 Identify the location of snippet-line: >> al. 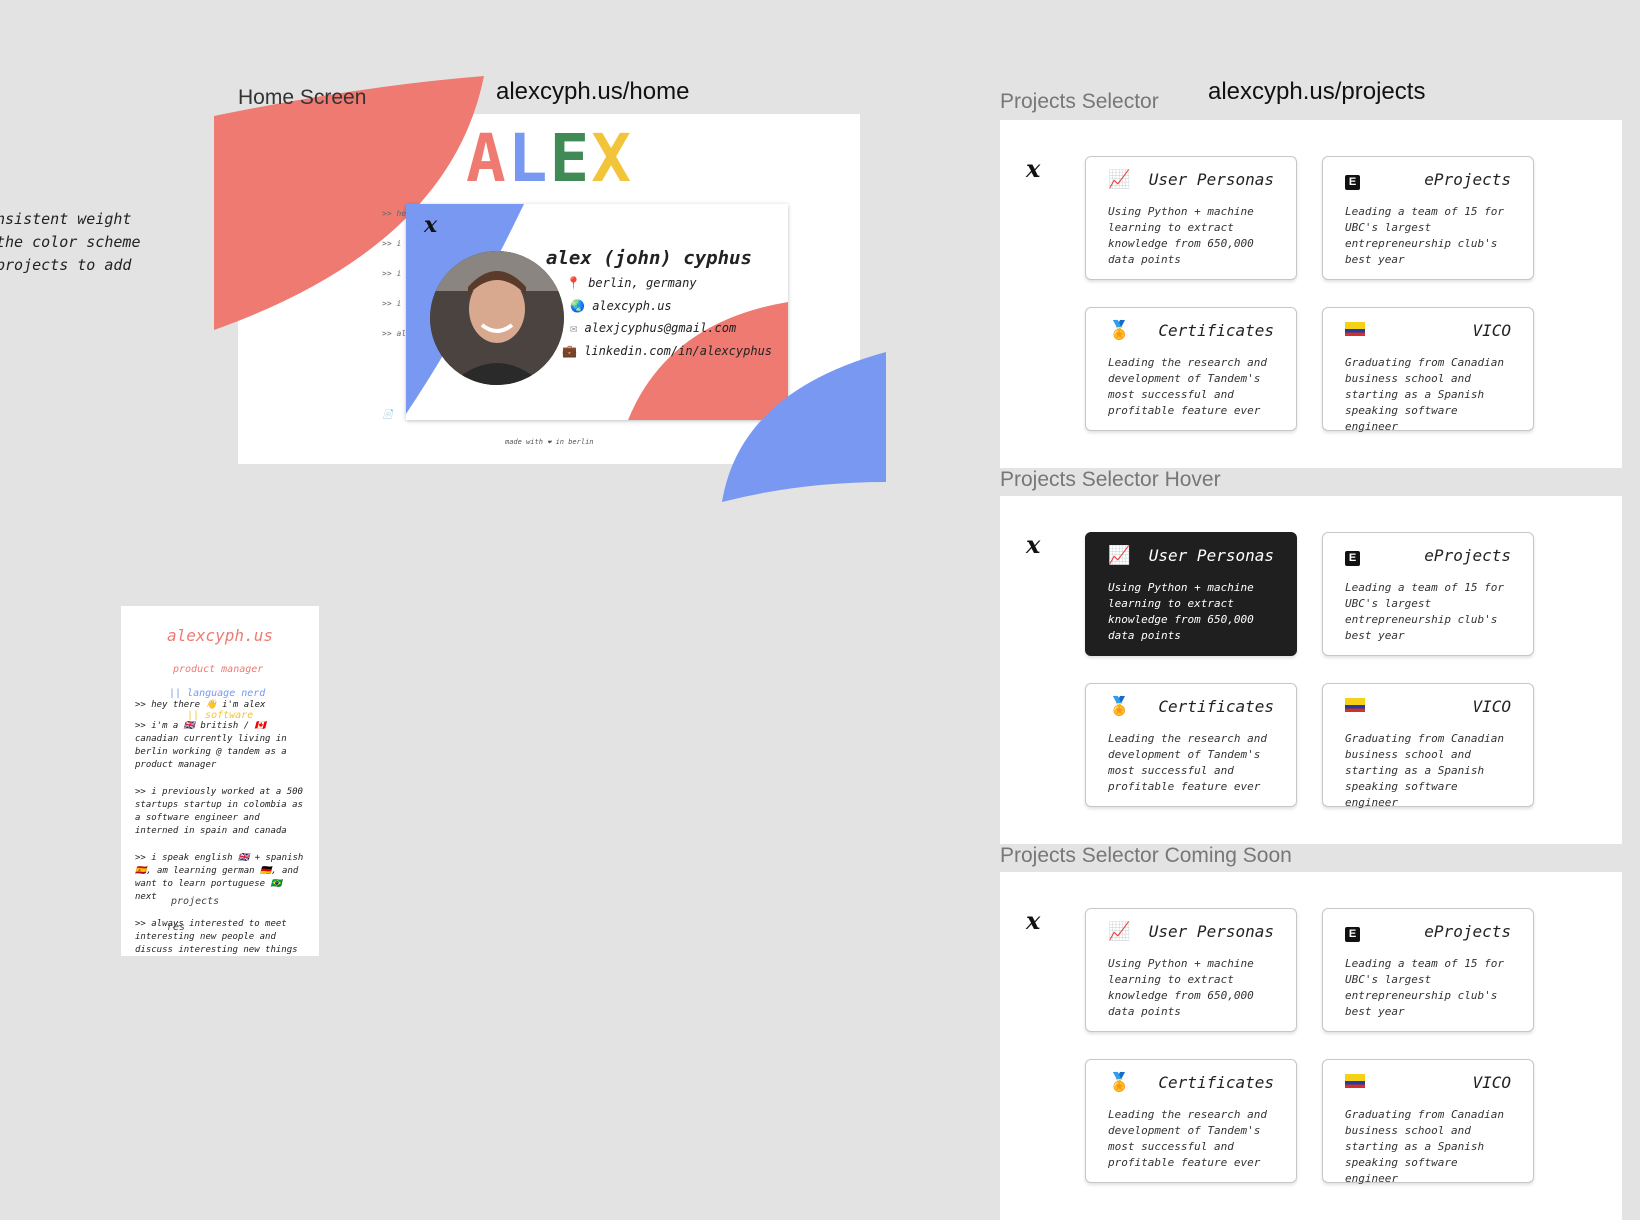
(394, 333).